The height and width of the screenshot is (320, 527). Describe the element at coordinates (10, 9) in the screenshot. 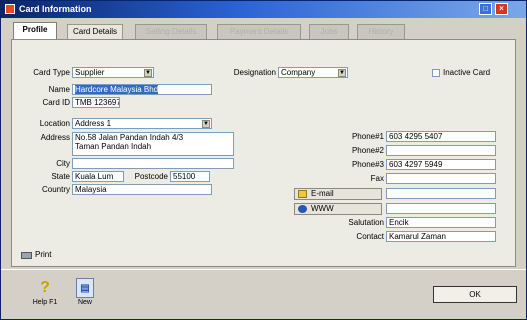

I see `app-icon` at that location.